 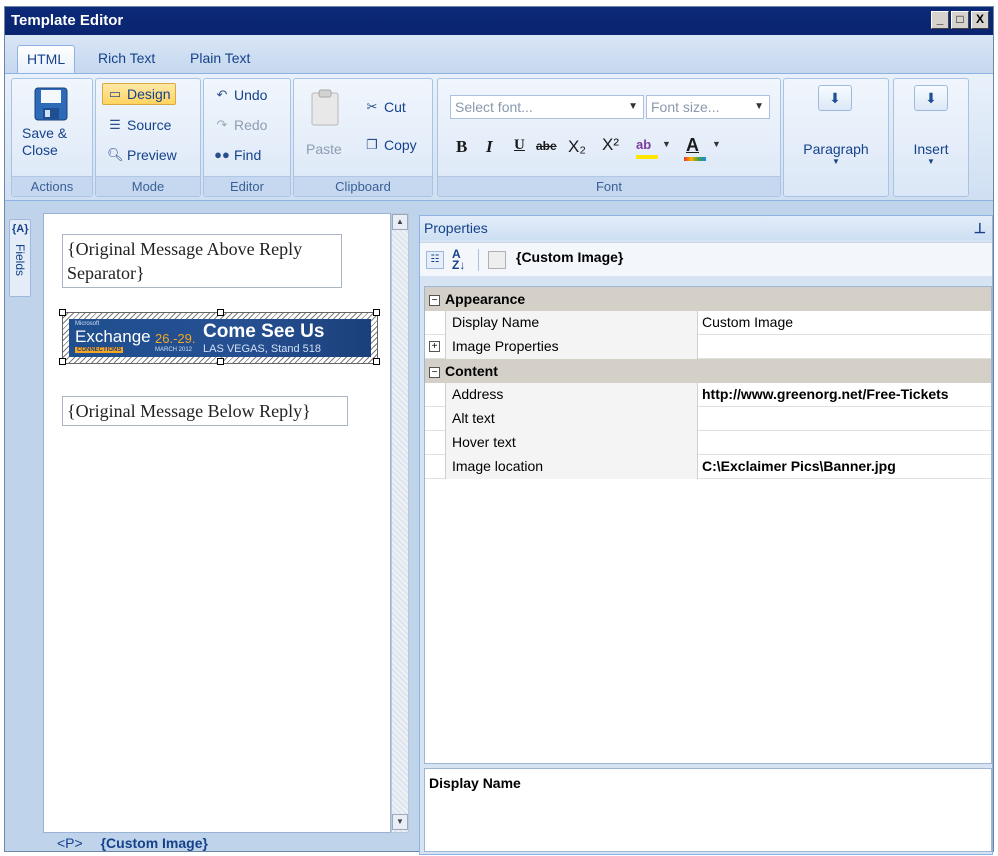 What do you see at coordinates (836, 135) in the screenshot?
I see `paragraph-button: ⬇ Paragraph ▼` at bounding box center [836, 135].